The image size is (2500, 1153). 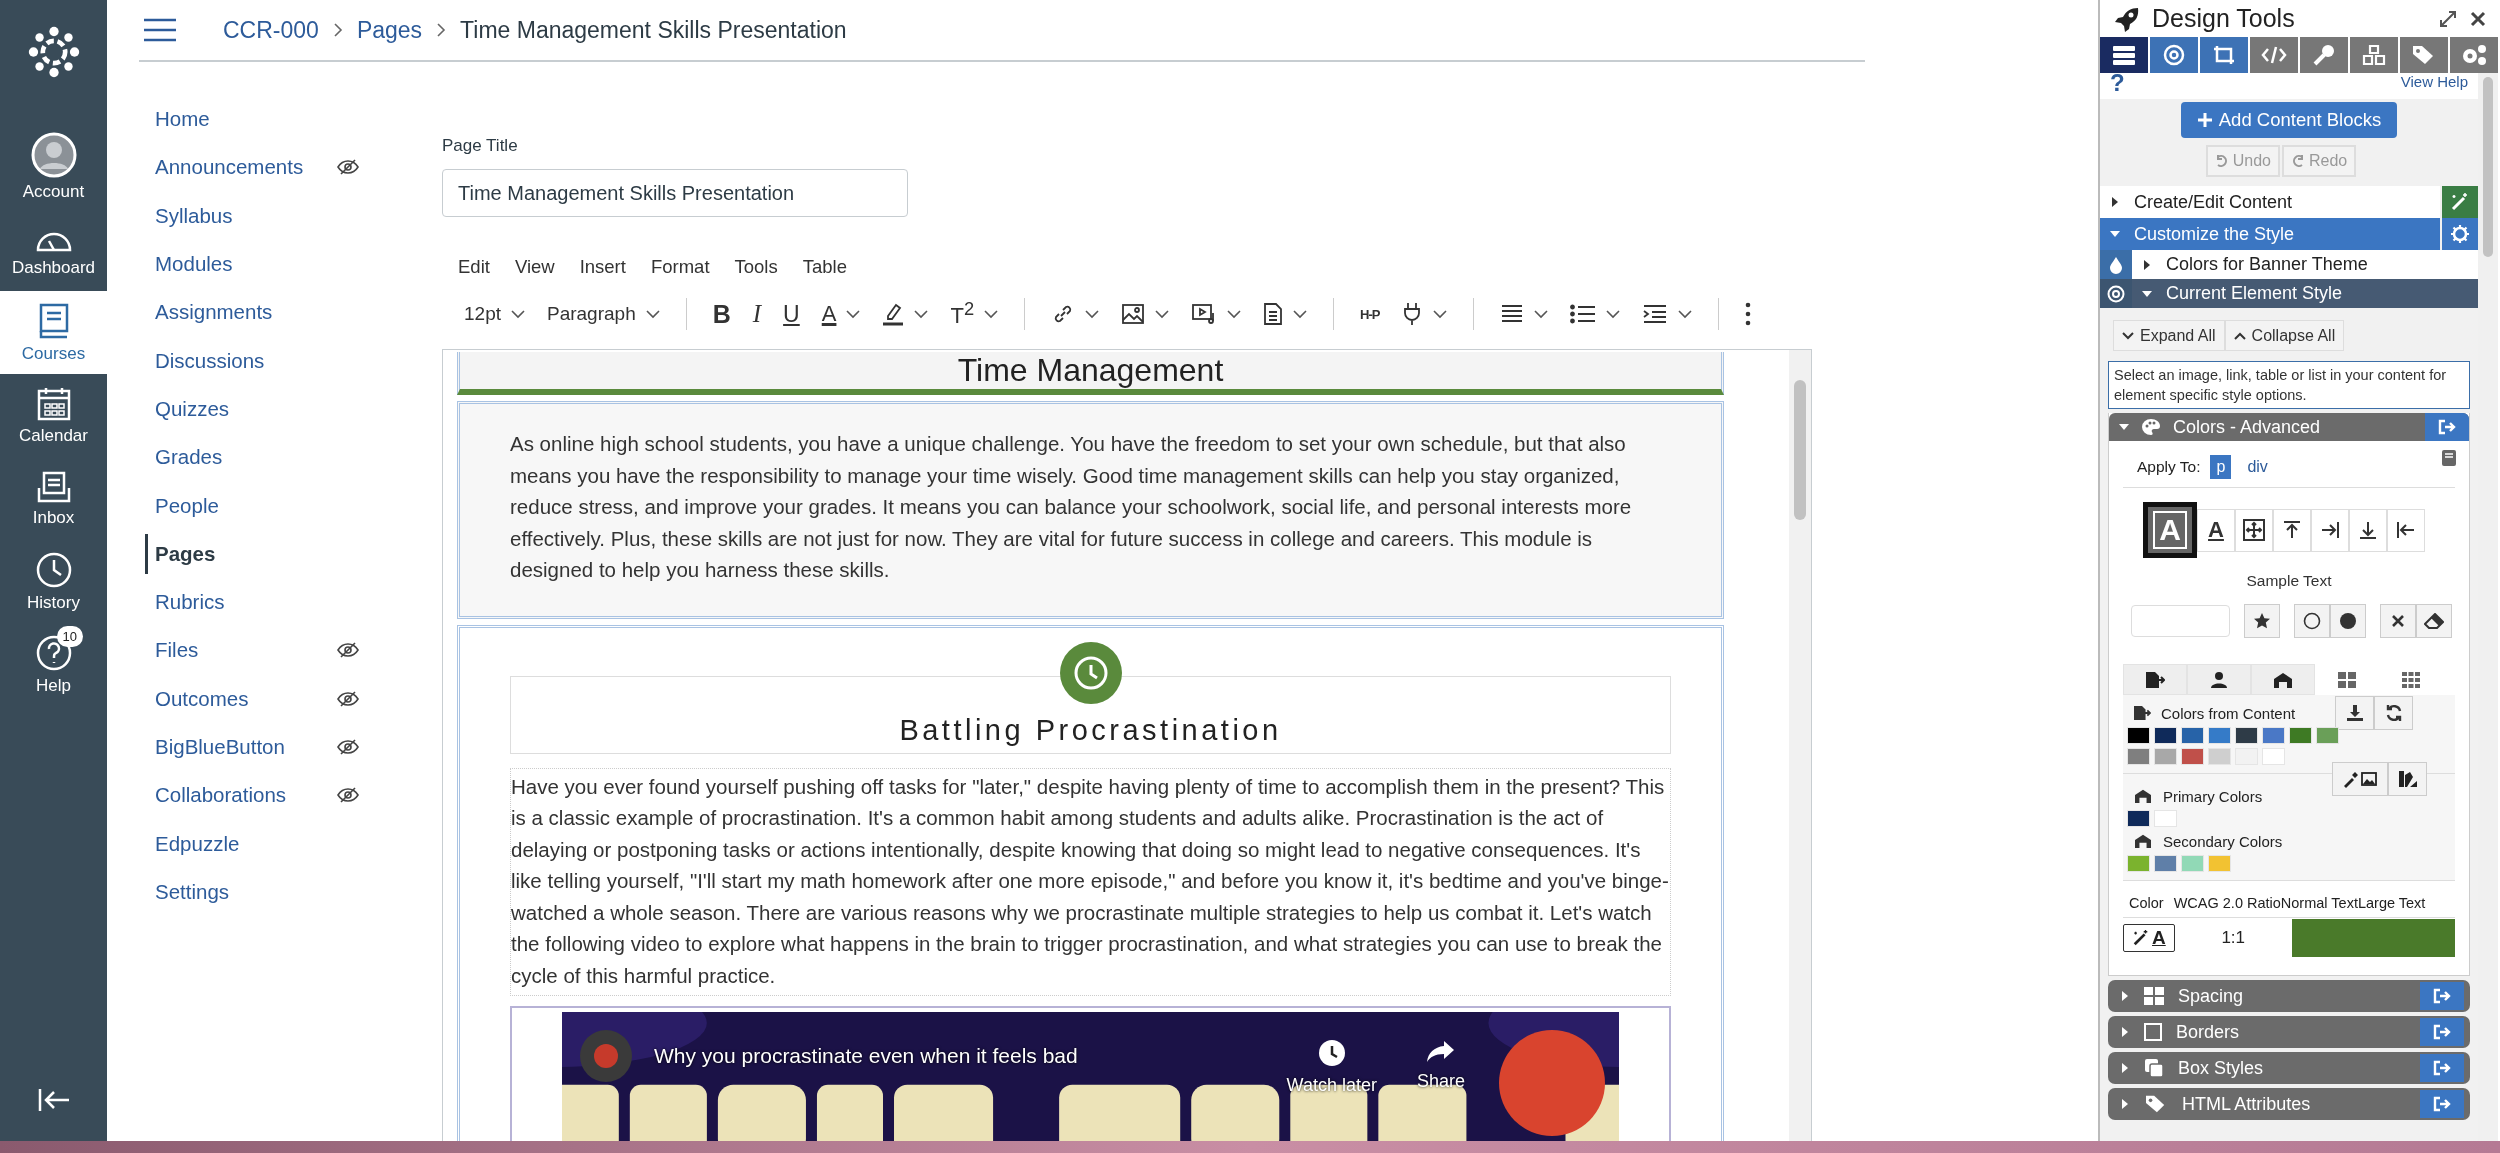 What do you see at coordinates (756, 267) in the screenshot?
I see `menu-item: Tools` at bounding box center [756, 267].